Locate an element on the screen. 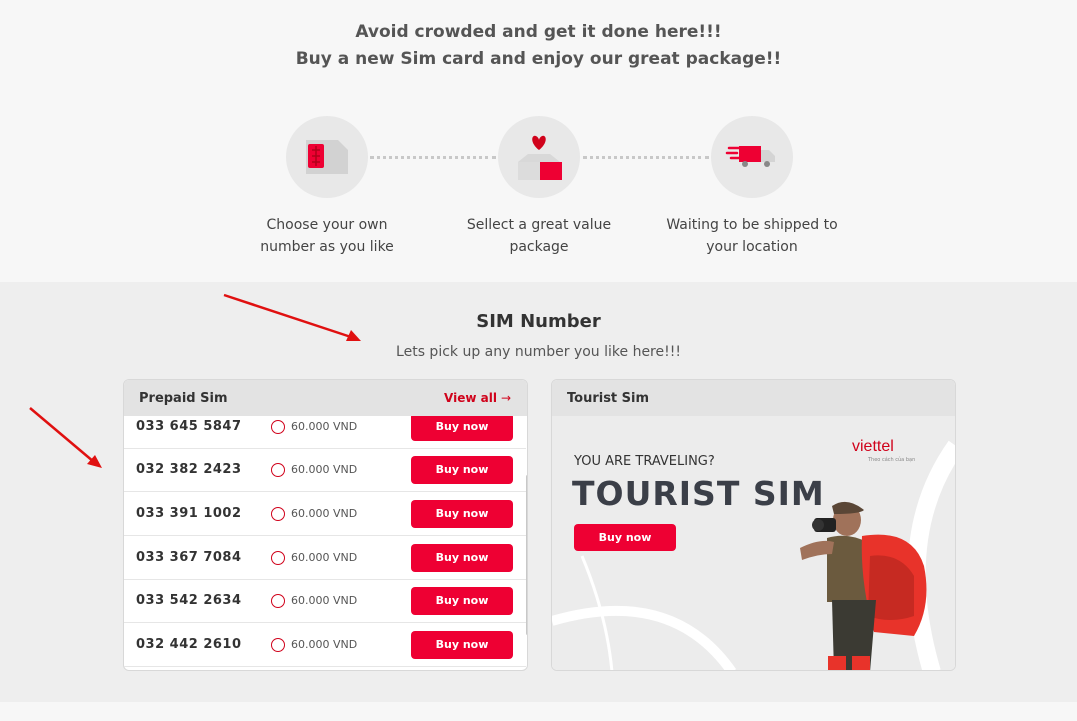 Image resolution: width=1077 pixels, height=721 pixels. step-caption-2: Sellect a great value package is located at coordinates (539, 236).